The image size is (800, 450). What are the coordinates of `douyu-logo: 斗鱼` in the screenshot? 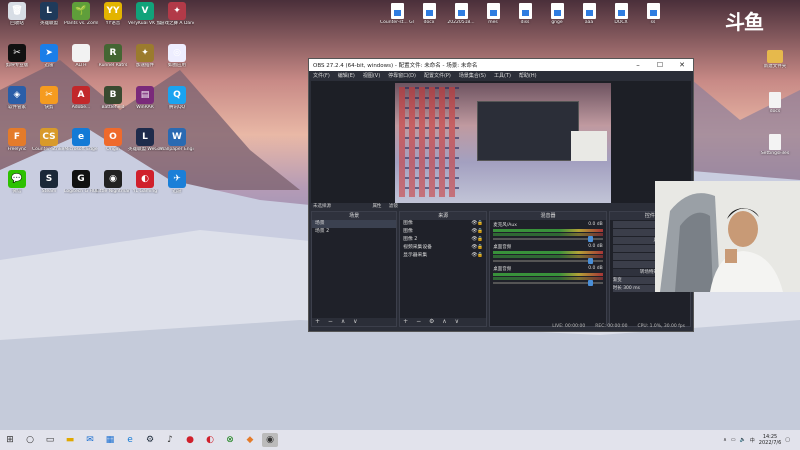 It's located at (744, 22).